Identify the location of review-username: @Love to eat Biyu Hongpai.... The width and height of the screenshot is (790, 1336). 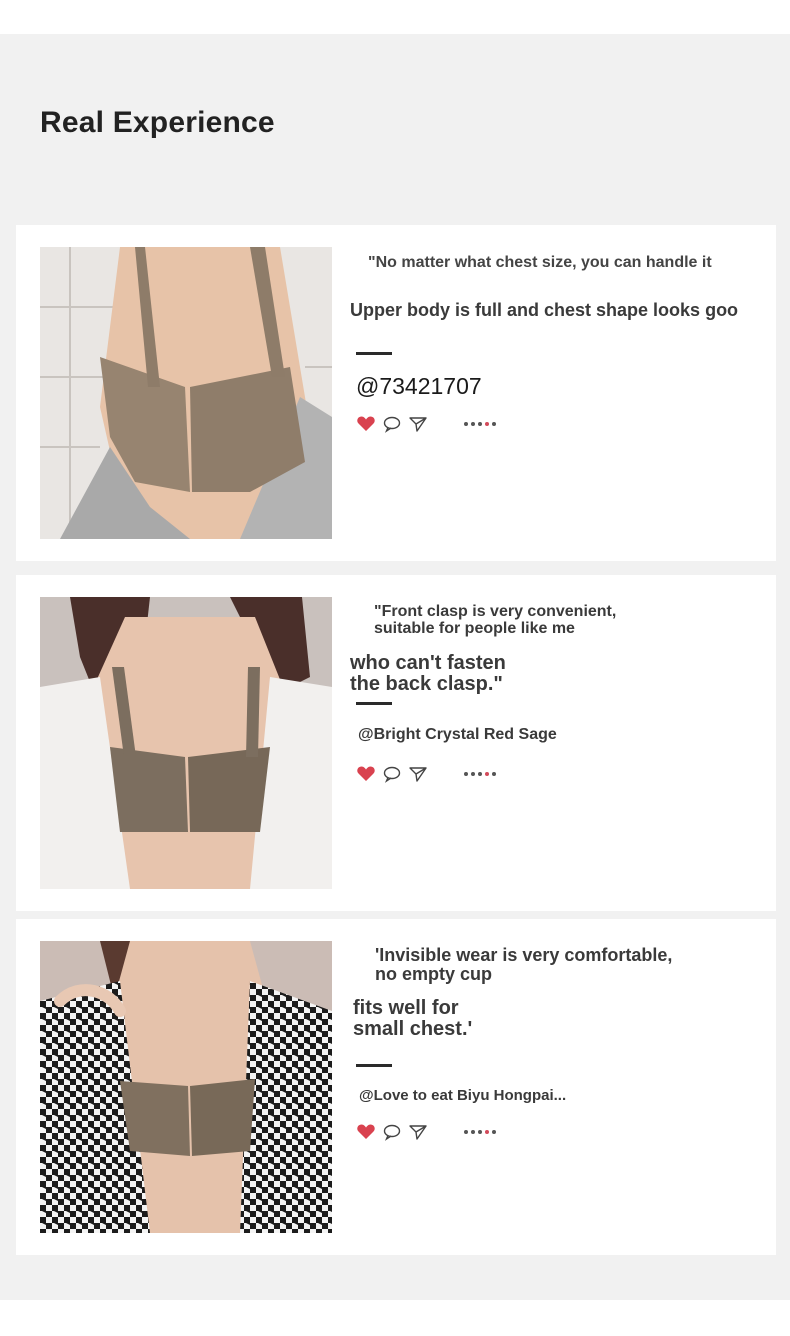
(462, 1095).